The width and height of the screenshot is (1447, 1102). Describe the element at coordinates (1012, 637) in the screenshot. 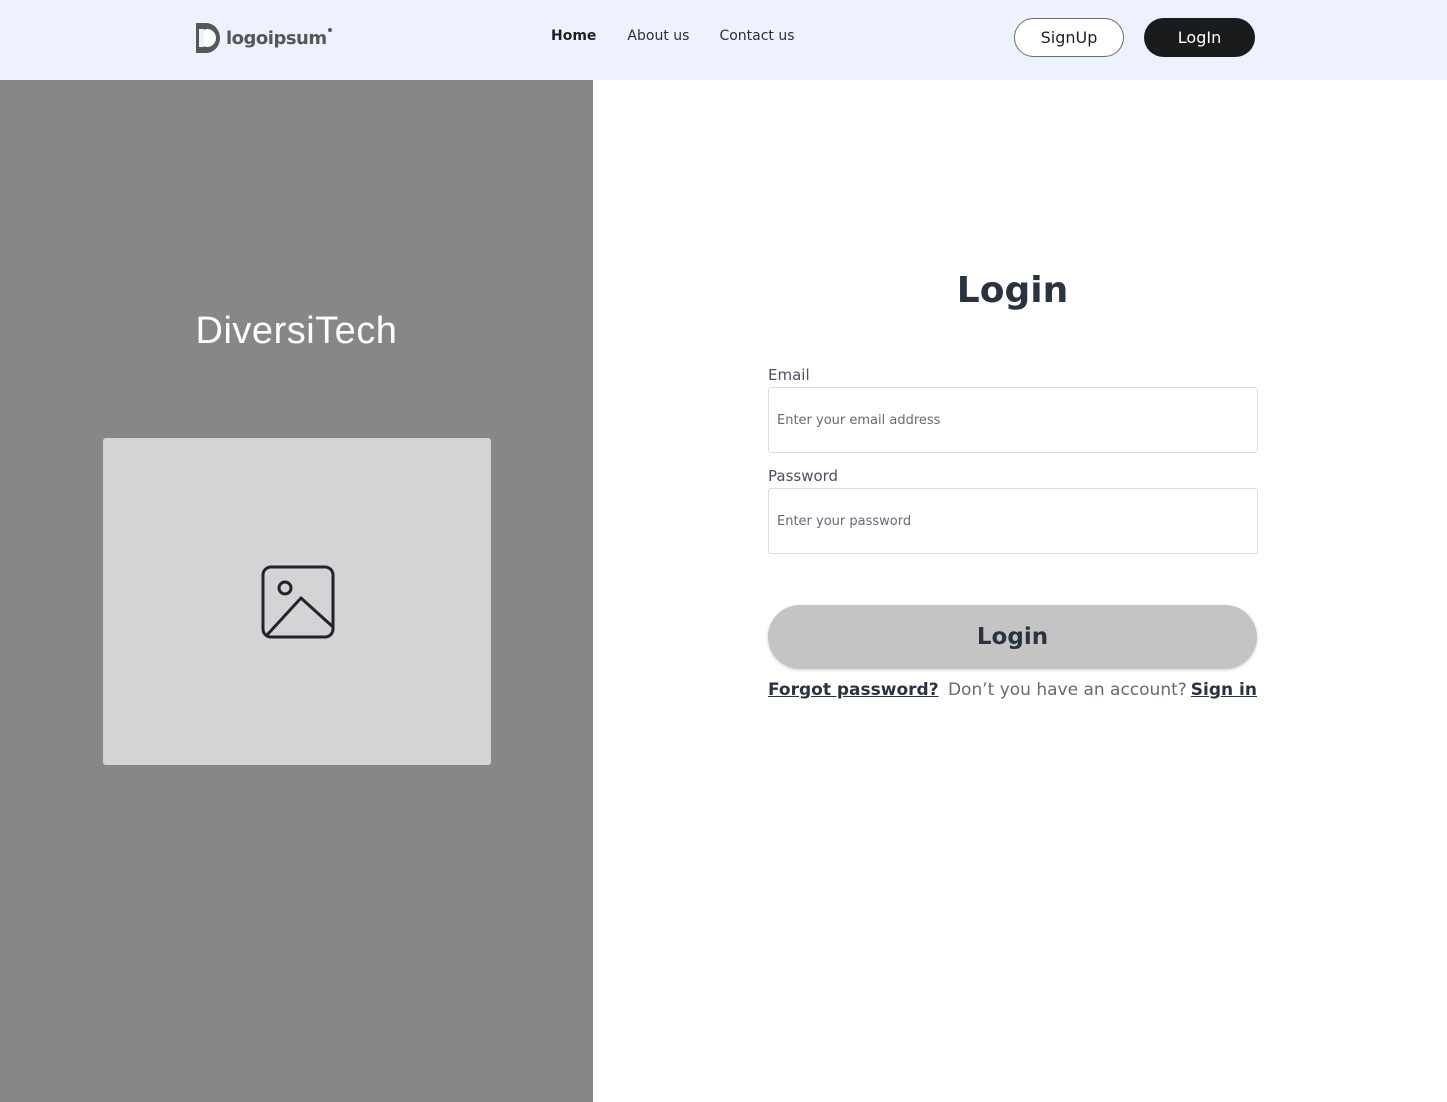

I see `login-submit-button: Login` at that location.